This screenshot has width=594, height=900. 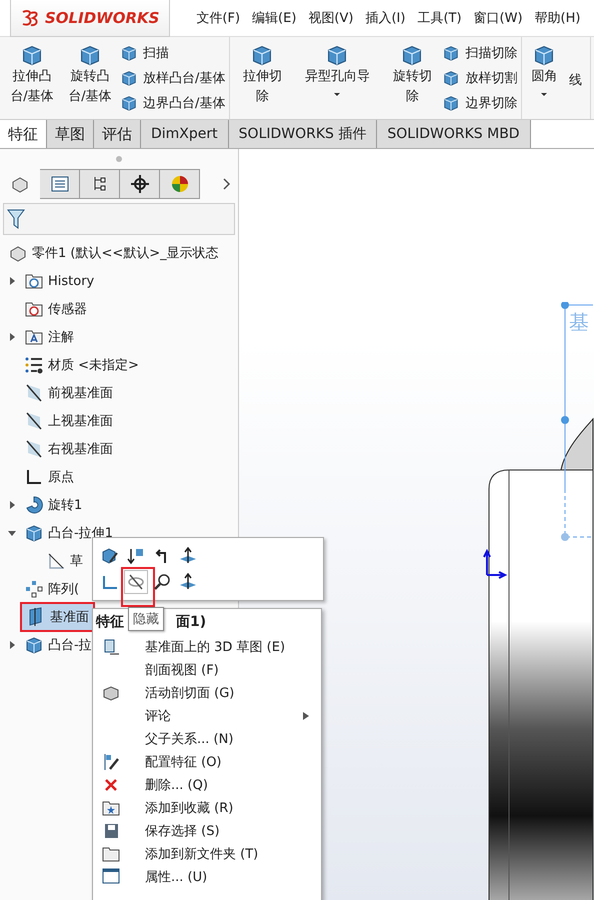 I want to click on ribbon-tab: 草图, so click(x=70, y=134).